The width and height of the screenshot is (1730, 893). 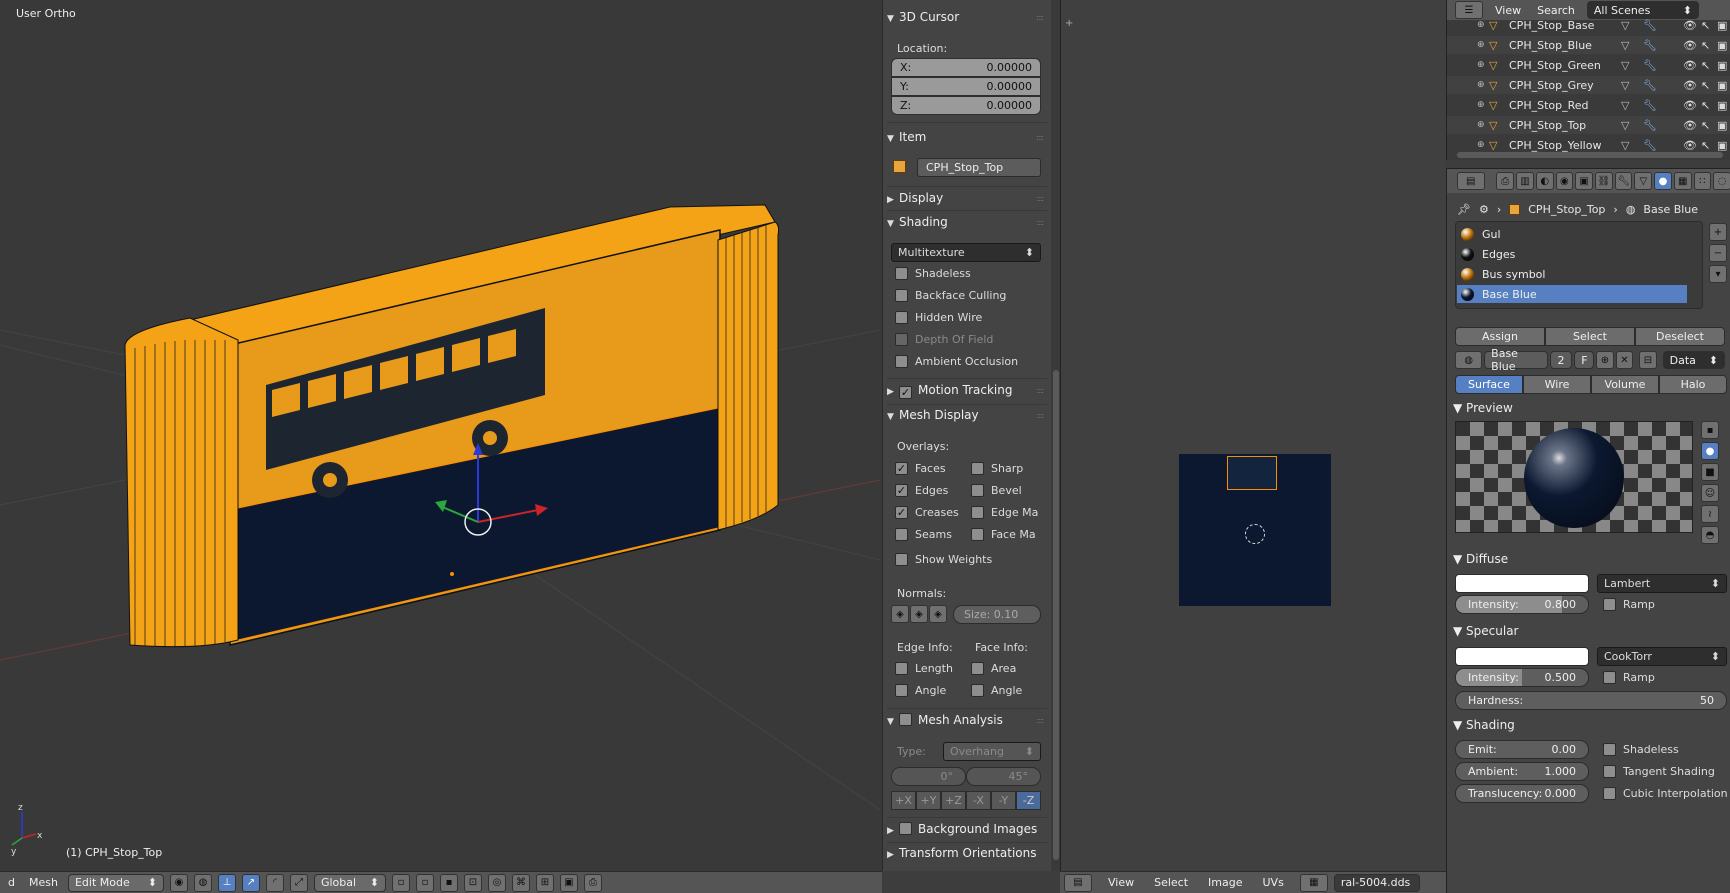 I want to click on bevel-checkbox, so click(x=977, y=490).